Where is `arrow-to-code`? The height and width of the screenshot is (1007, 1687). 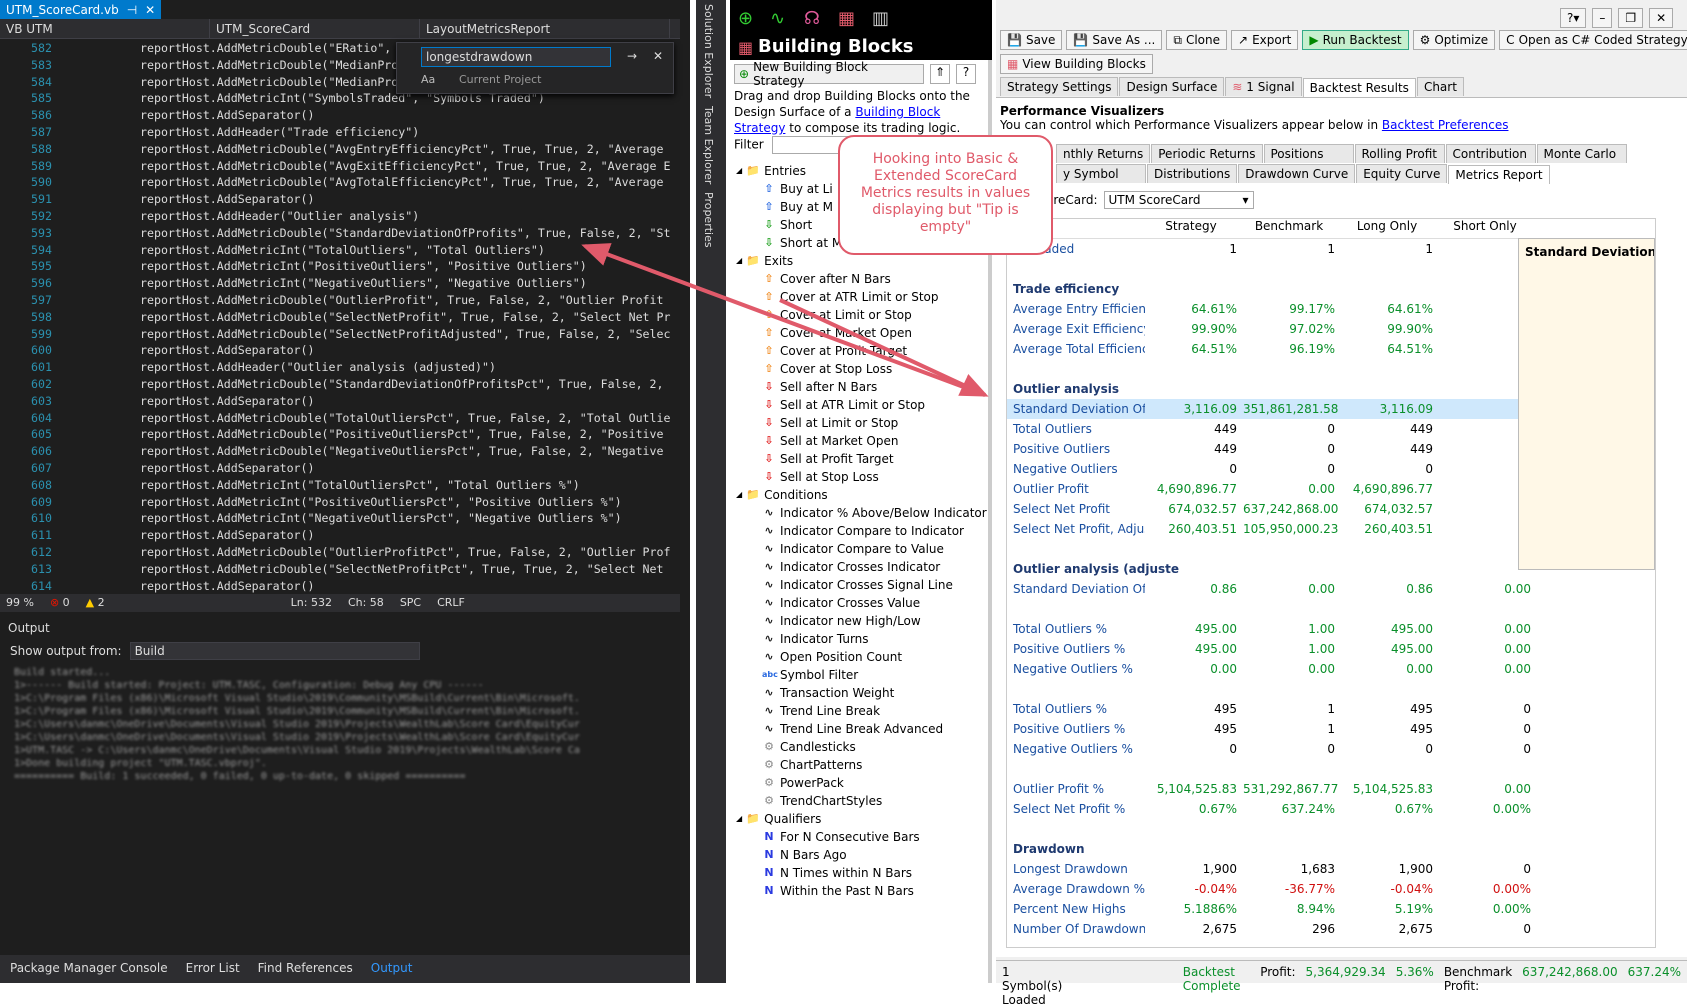
arrow-to-code is located at coordinates (783, 320).